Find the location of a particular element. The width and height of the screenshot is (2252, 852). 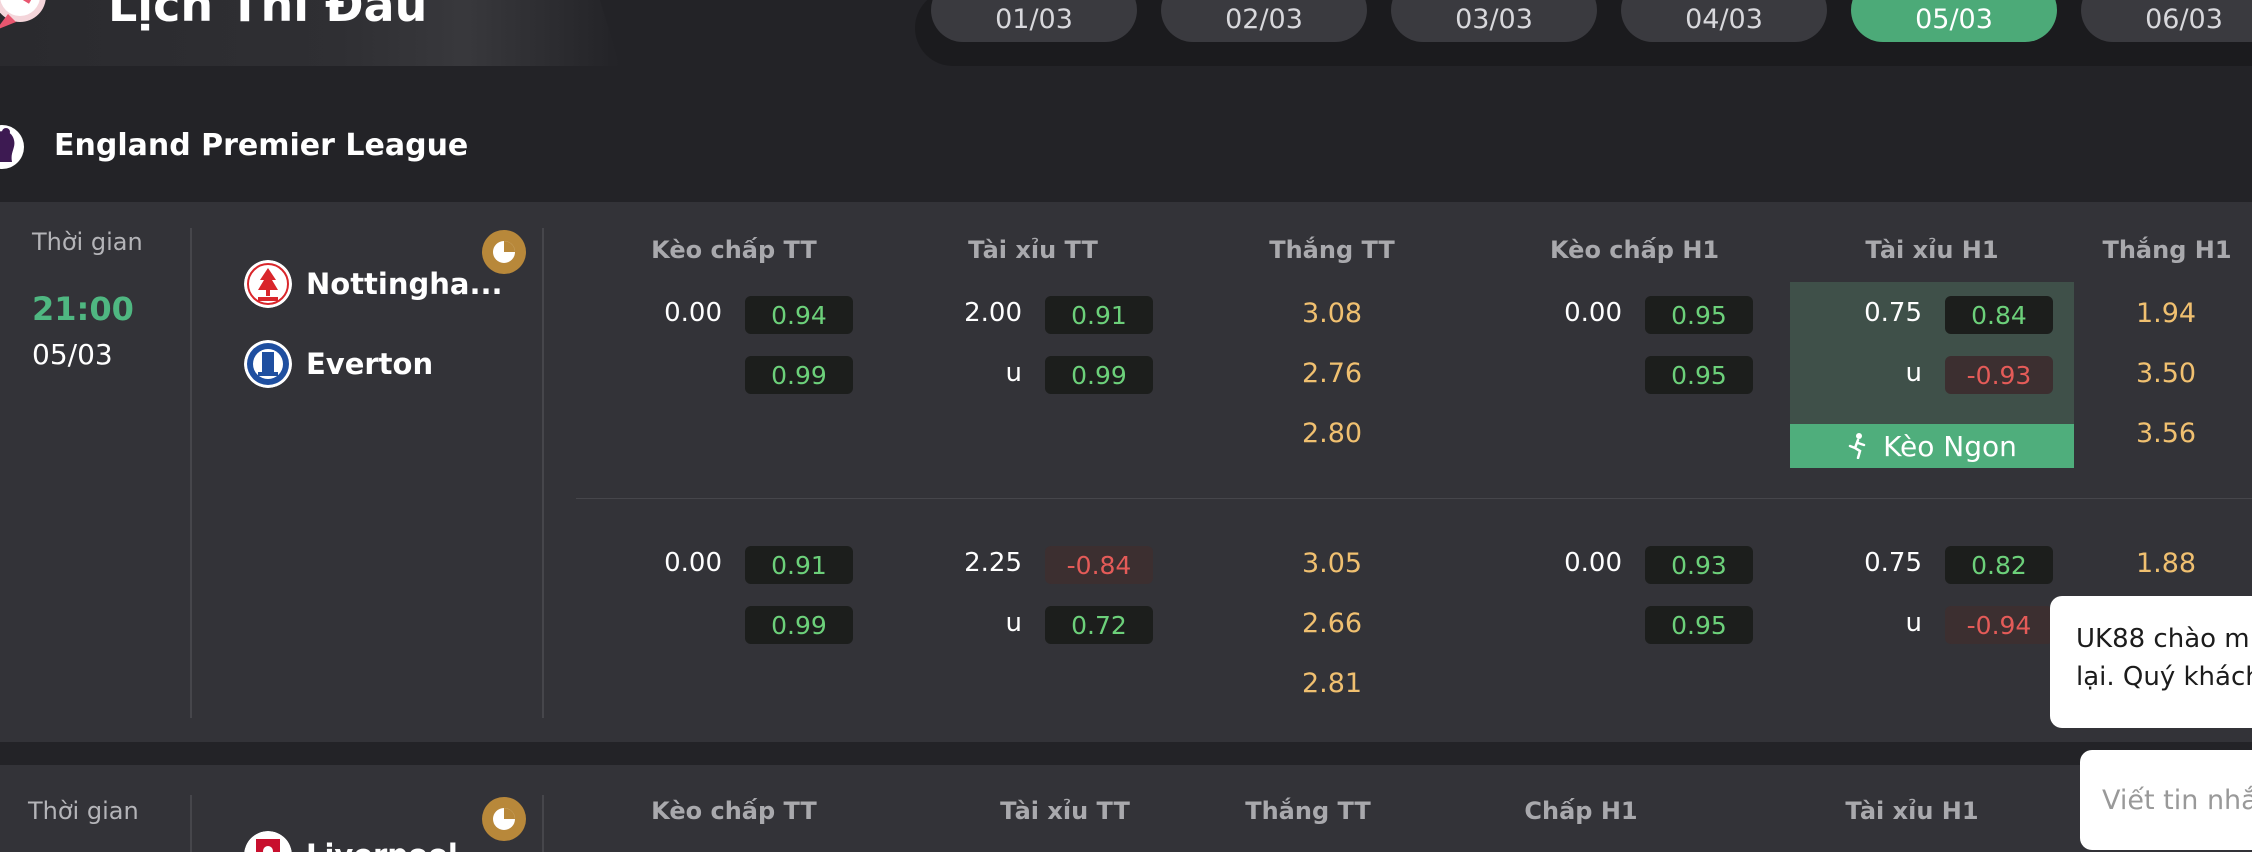

date-tab-01-03: 01/03 is located at coordinates (1034, 21).